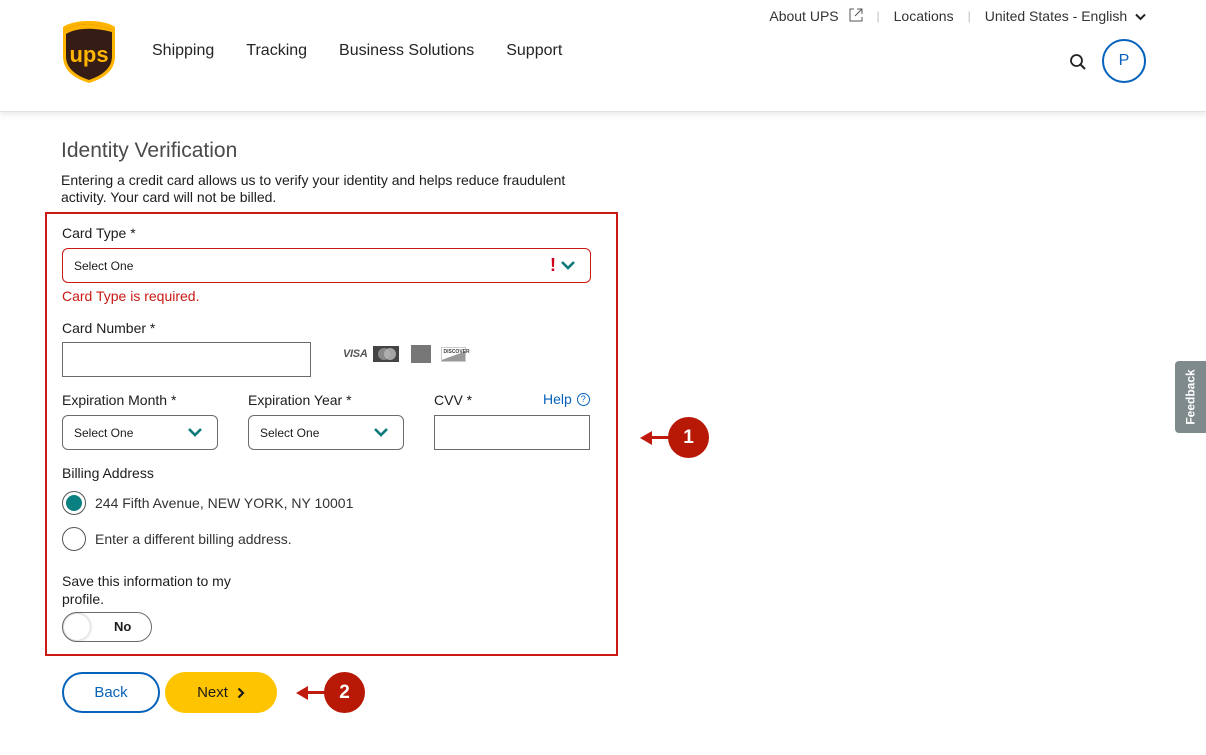  What do you see at coordinates (109, 328) in the screenshot?
I see `card-number-label: Card Number *` at bounding box center [109, 328].